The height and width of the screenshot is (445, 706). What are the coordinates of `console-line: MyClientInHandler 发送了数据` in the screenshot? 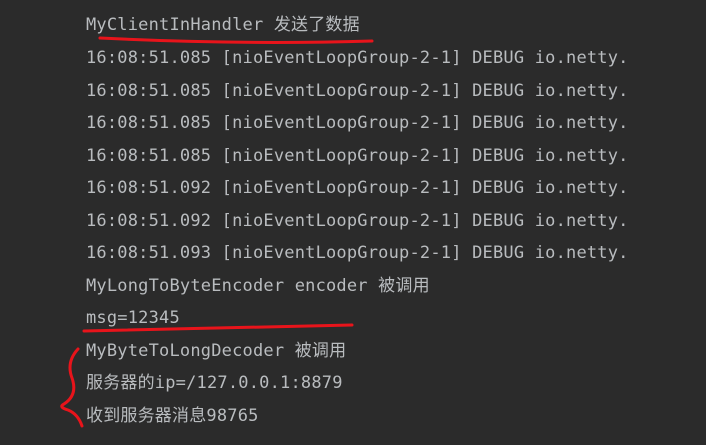 It's located at (223, 25).